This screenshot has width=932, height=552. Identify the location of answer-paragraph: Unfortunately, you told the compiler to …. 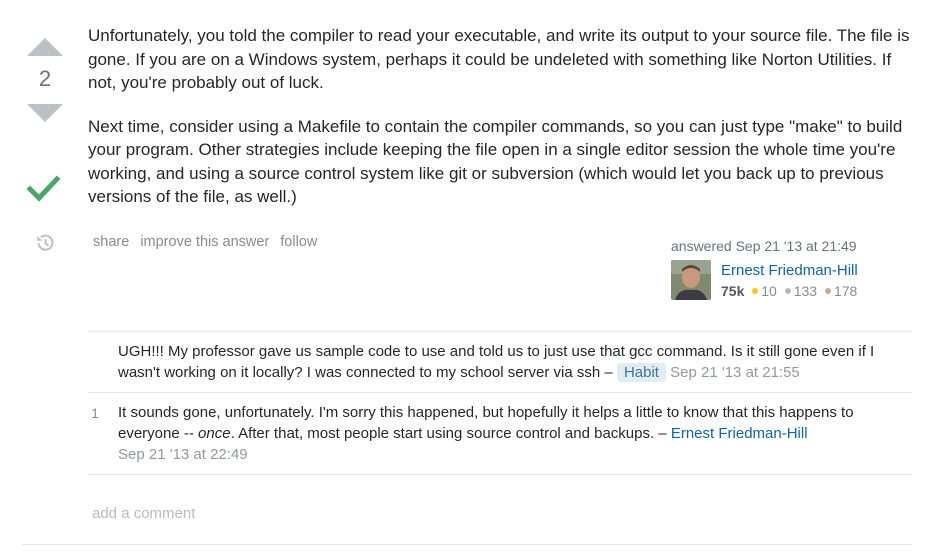
(499, 59).